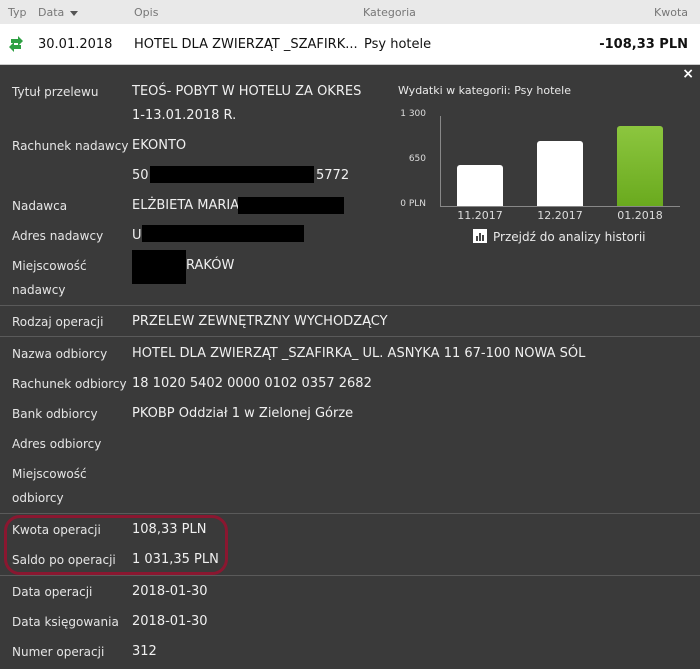 This screenshot has height=669, width=700. What do you see at coordinates (640, 215) in the screenshot?
I see `x-tick-label: 01.2018` at bounding box center [640, 215].